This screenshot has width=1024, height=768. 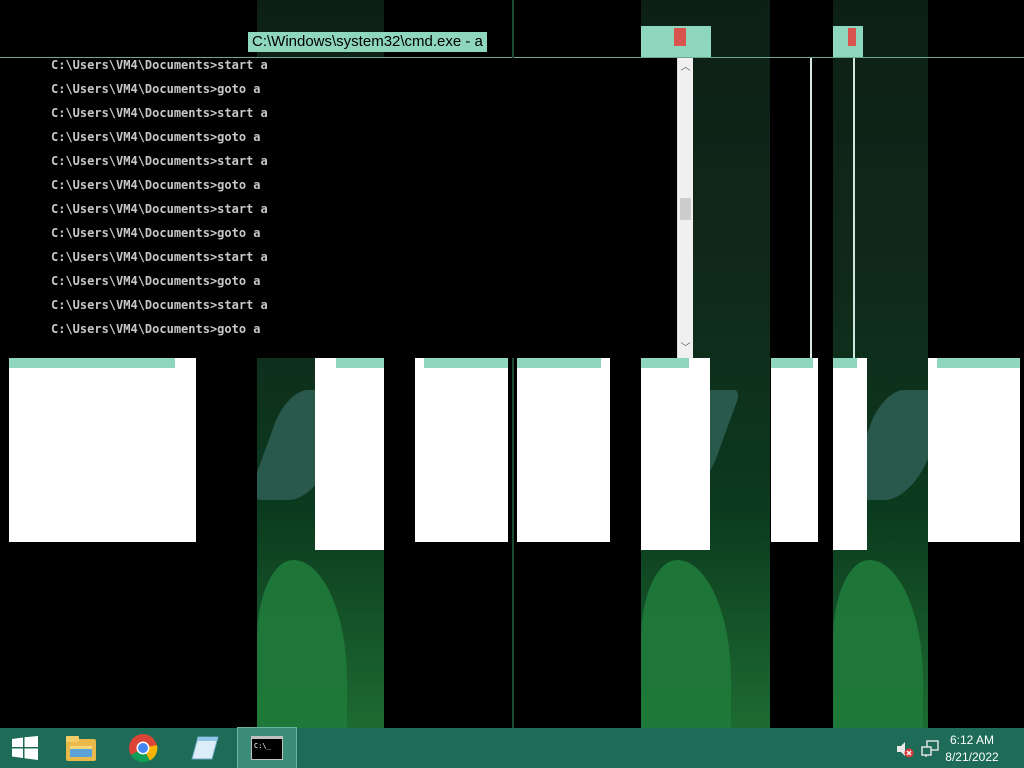 I want to click on volume-muted-icon, so click(x=905, y=750).